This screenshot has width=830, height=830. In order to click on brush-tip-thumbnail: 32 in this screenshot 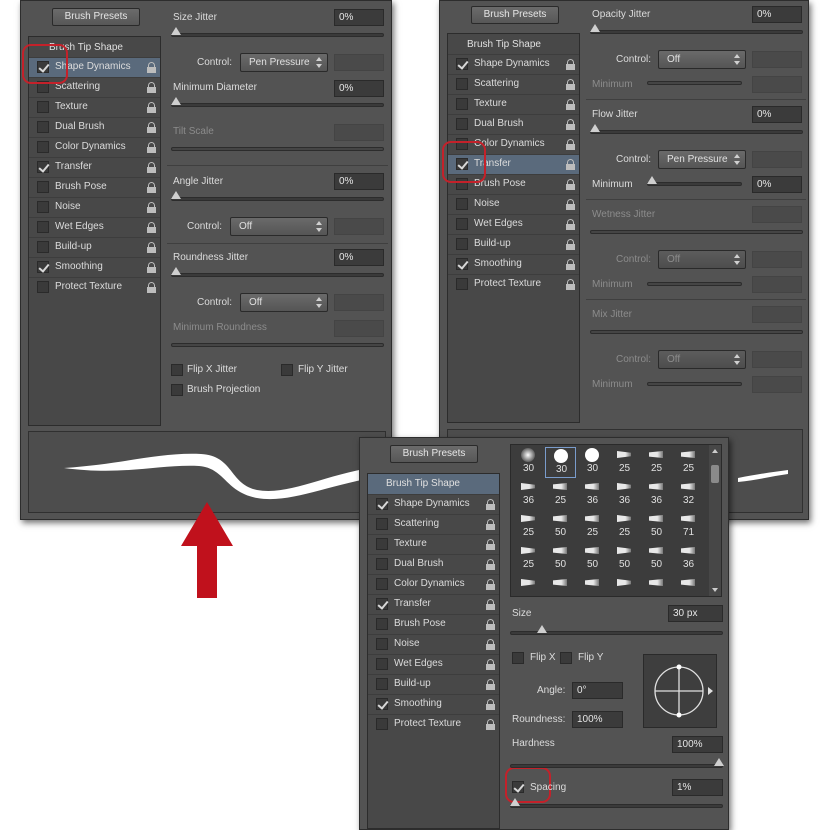, I will do `click(688, 494)`.